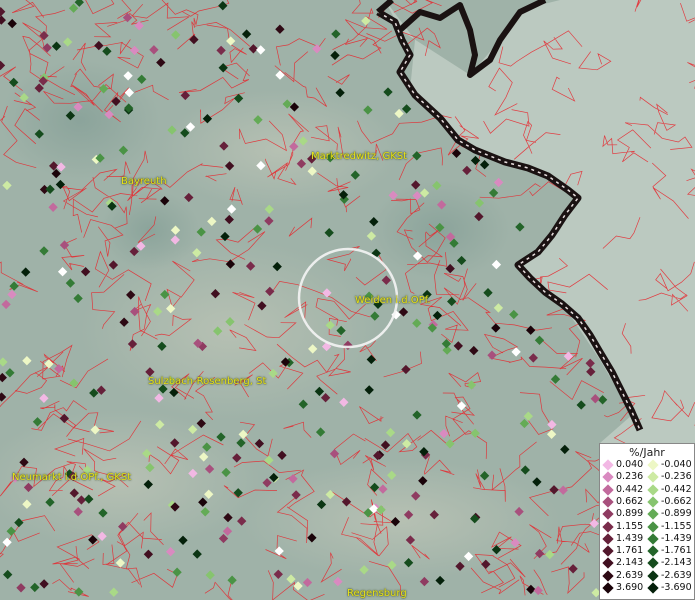 The height and width of the screenshot is (600, 695). What do you see at coordinates (144, 181) in the screenshot?
I see `city-label-bayreuth: Bayreuth` at bounding box center [144, 181].